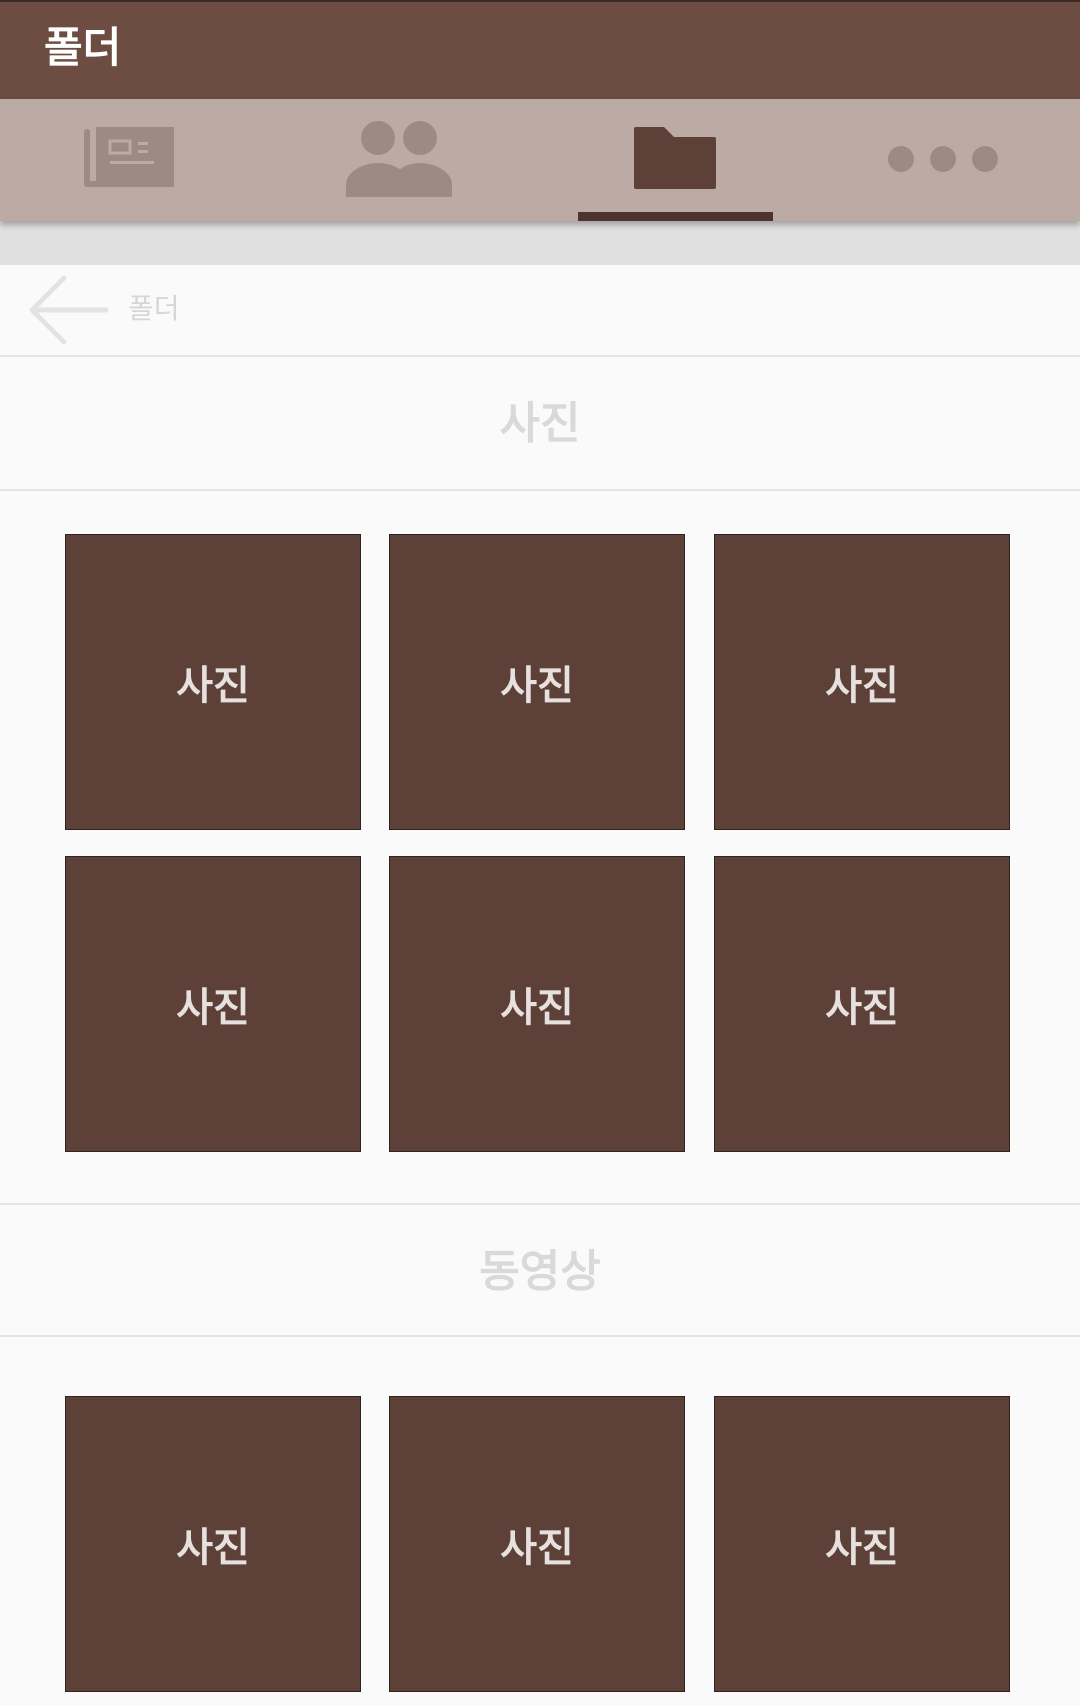  I want to click on tab-more, so click(945, 160).